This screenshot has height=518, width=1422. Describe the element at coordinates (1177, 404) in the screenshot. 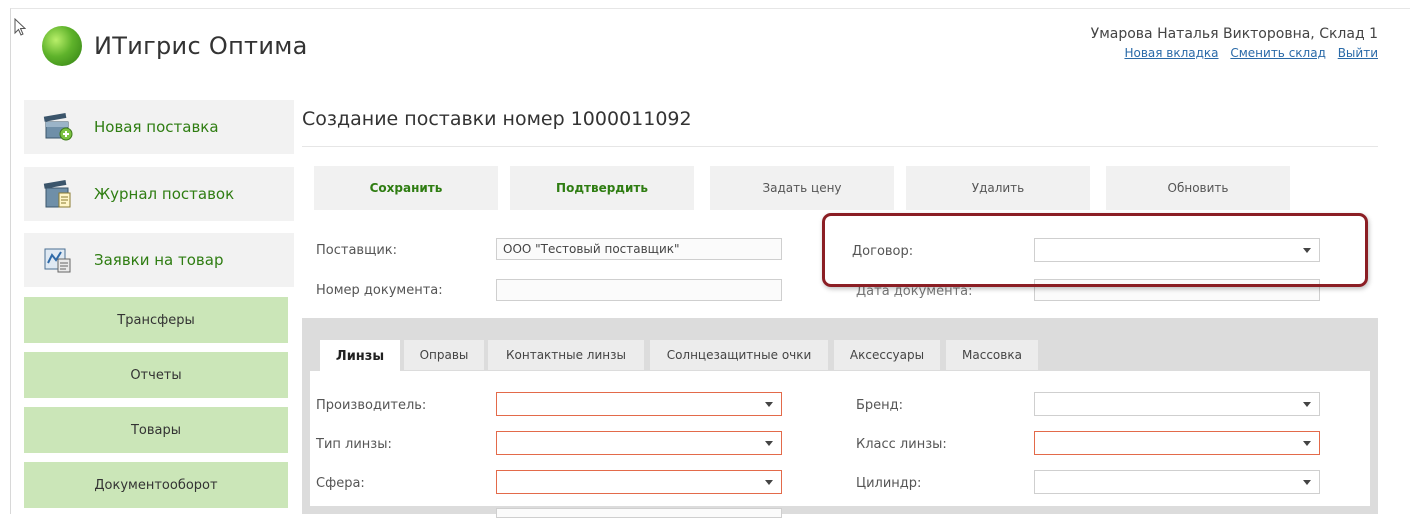

I see `brand-select` at that location.